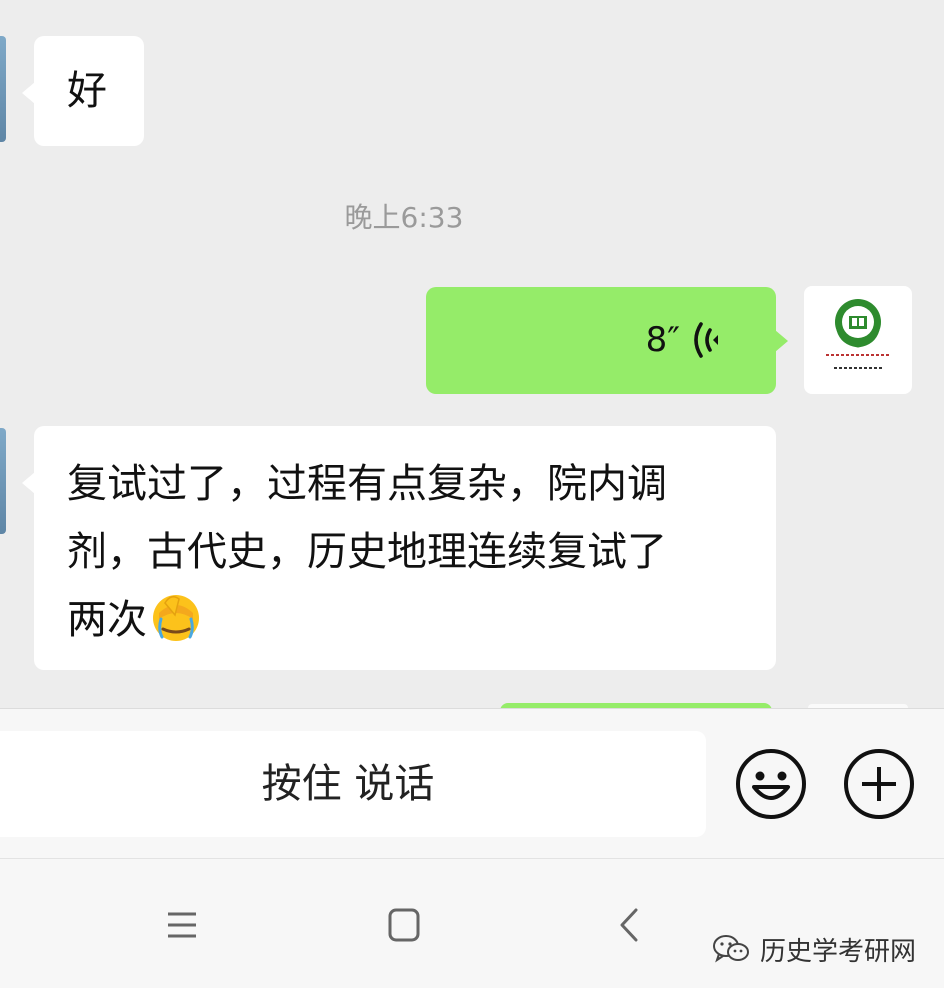 This screenshot has width=944, height=988. I want to click on watermark-text: 历史学考研网, so click(837, 951).